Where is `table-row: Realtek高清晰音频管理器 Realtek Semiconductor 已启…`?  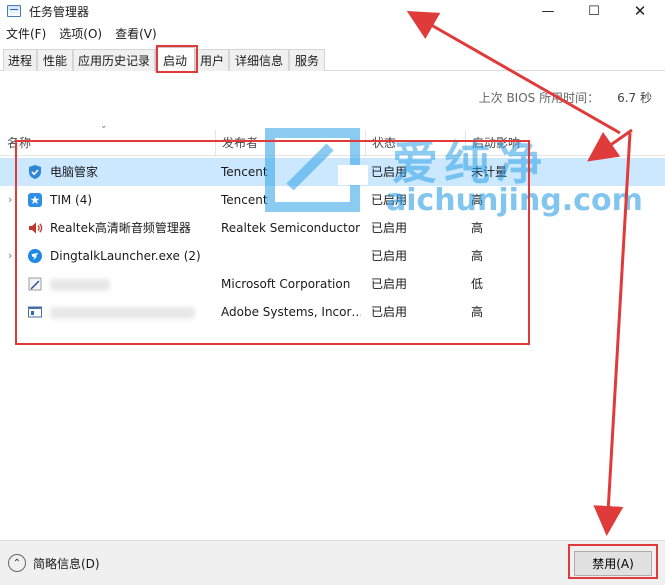 table-row: Realtek高清晰音频管理器 Realtek Semiconductor 已启… is located at coordinates (332, 228).